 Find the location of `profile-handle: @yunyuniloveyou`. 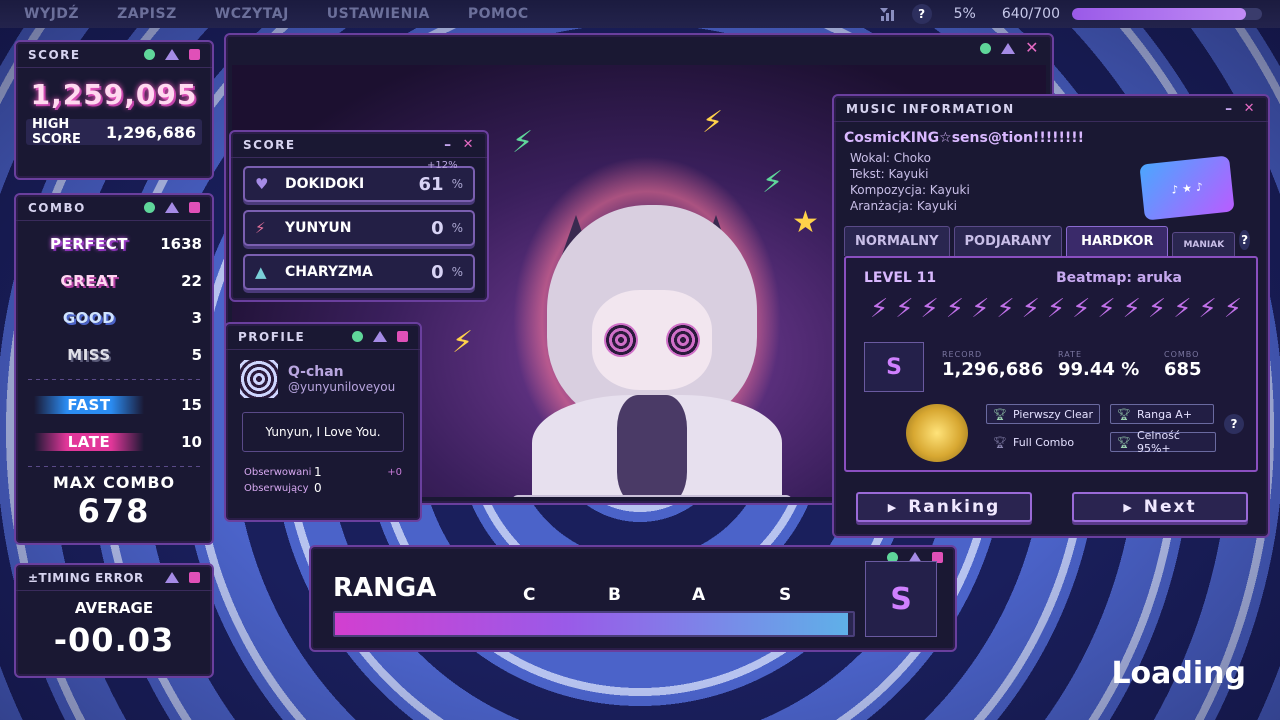

profile-handle: @yunyuniloveyou is located at coordinates (342, 387).